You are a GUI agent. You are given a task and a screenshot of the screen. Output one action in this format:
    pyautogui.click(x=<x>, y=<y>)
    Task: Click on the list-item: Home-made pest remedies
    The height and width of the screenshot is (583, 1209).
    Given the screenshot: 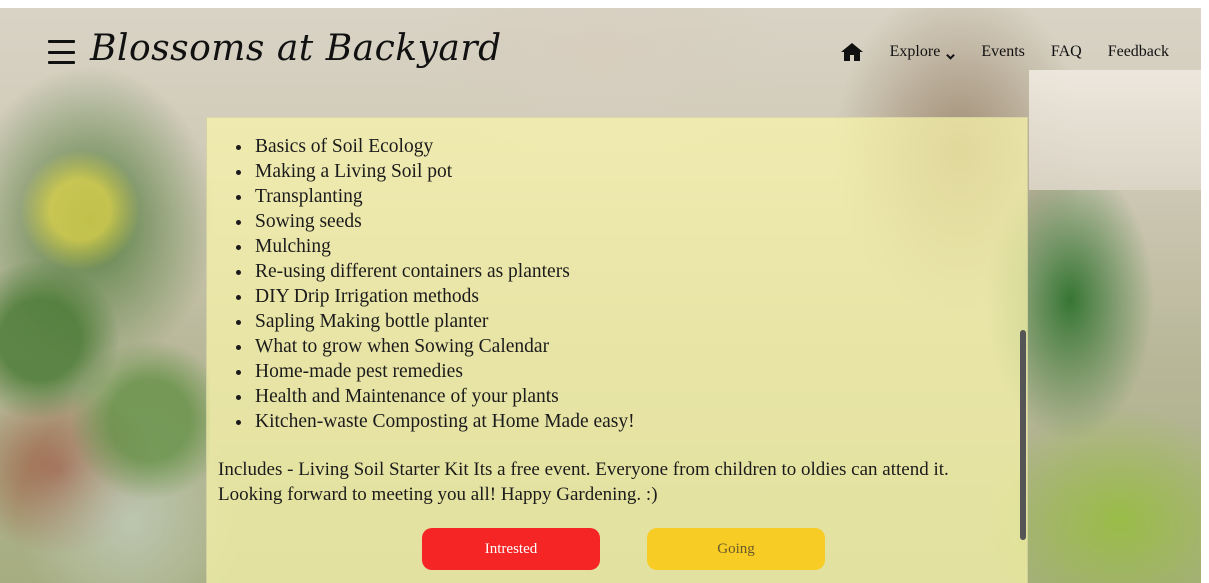 What is the action you would take?
    pyautogui.click(x=640, y=371)
    